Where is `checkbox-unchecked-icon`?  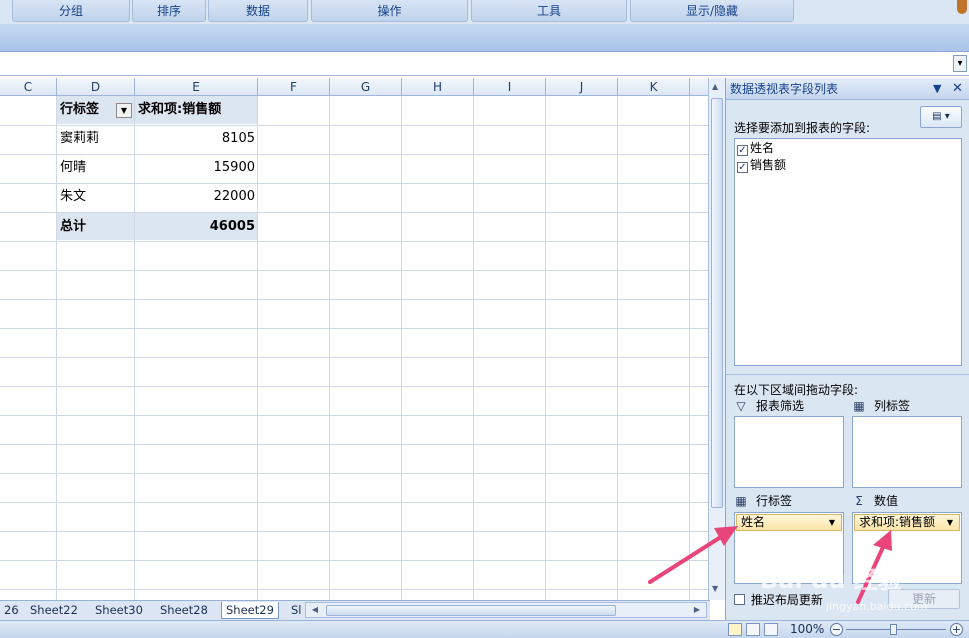
checkbox-unchecked-icon is located at coordinates (739, 599).